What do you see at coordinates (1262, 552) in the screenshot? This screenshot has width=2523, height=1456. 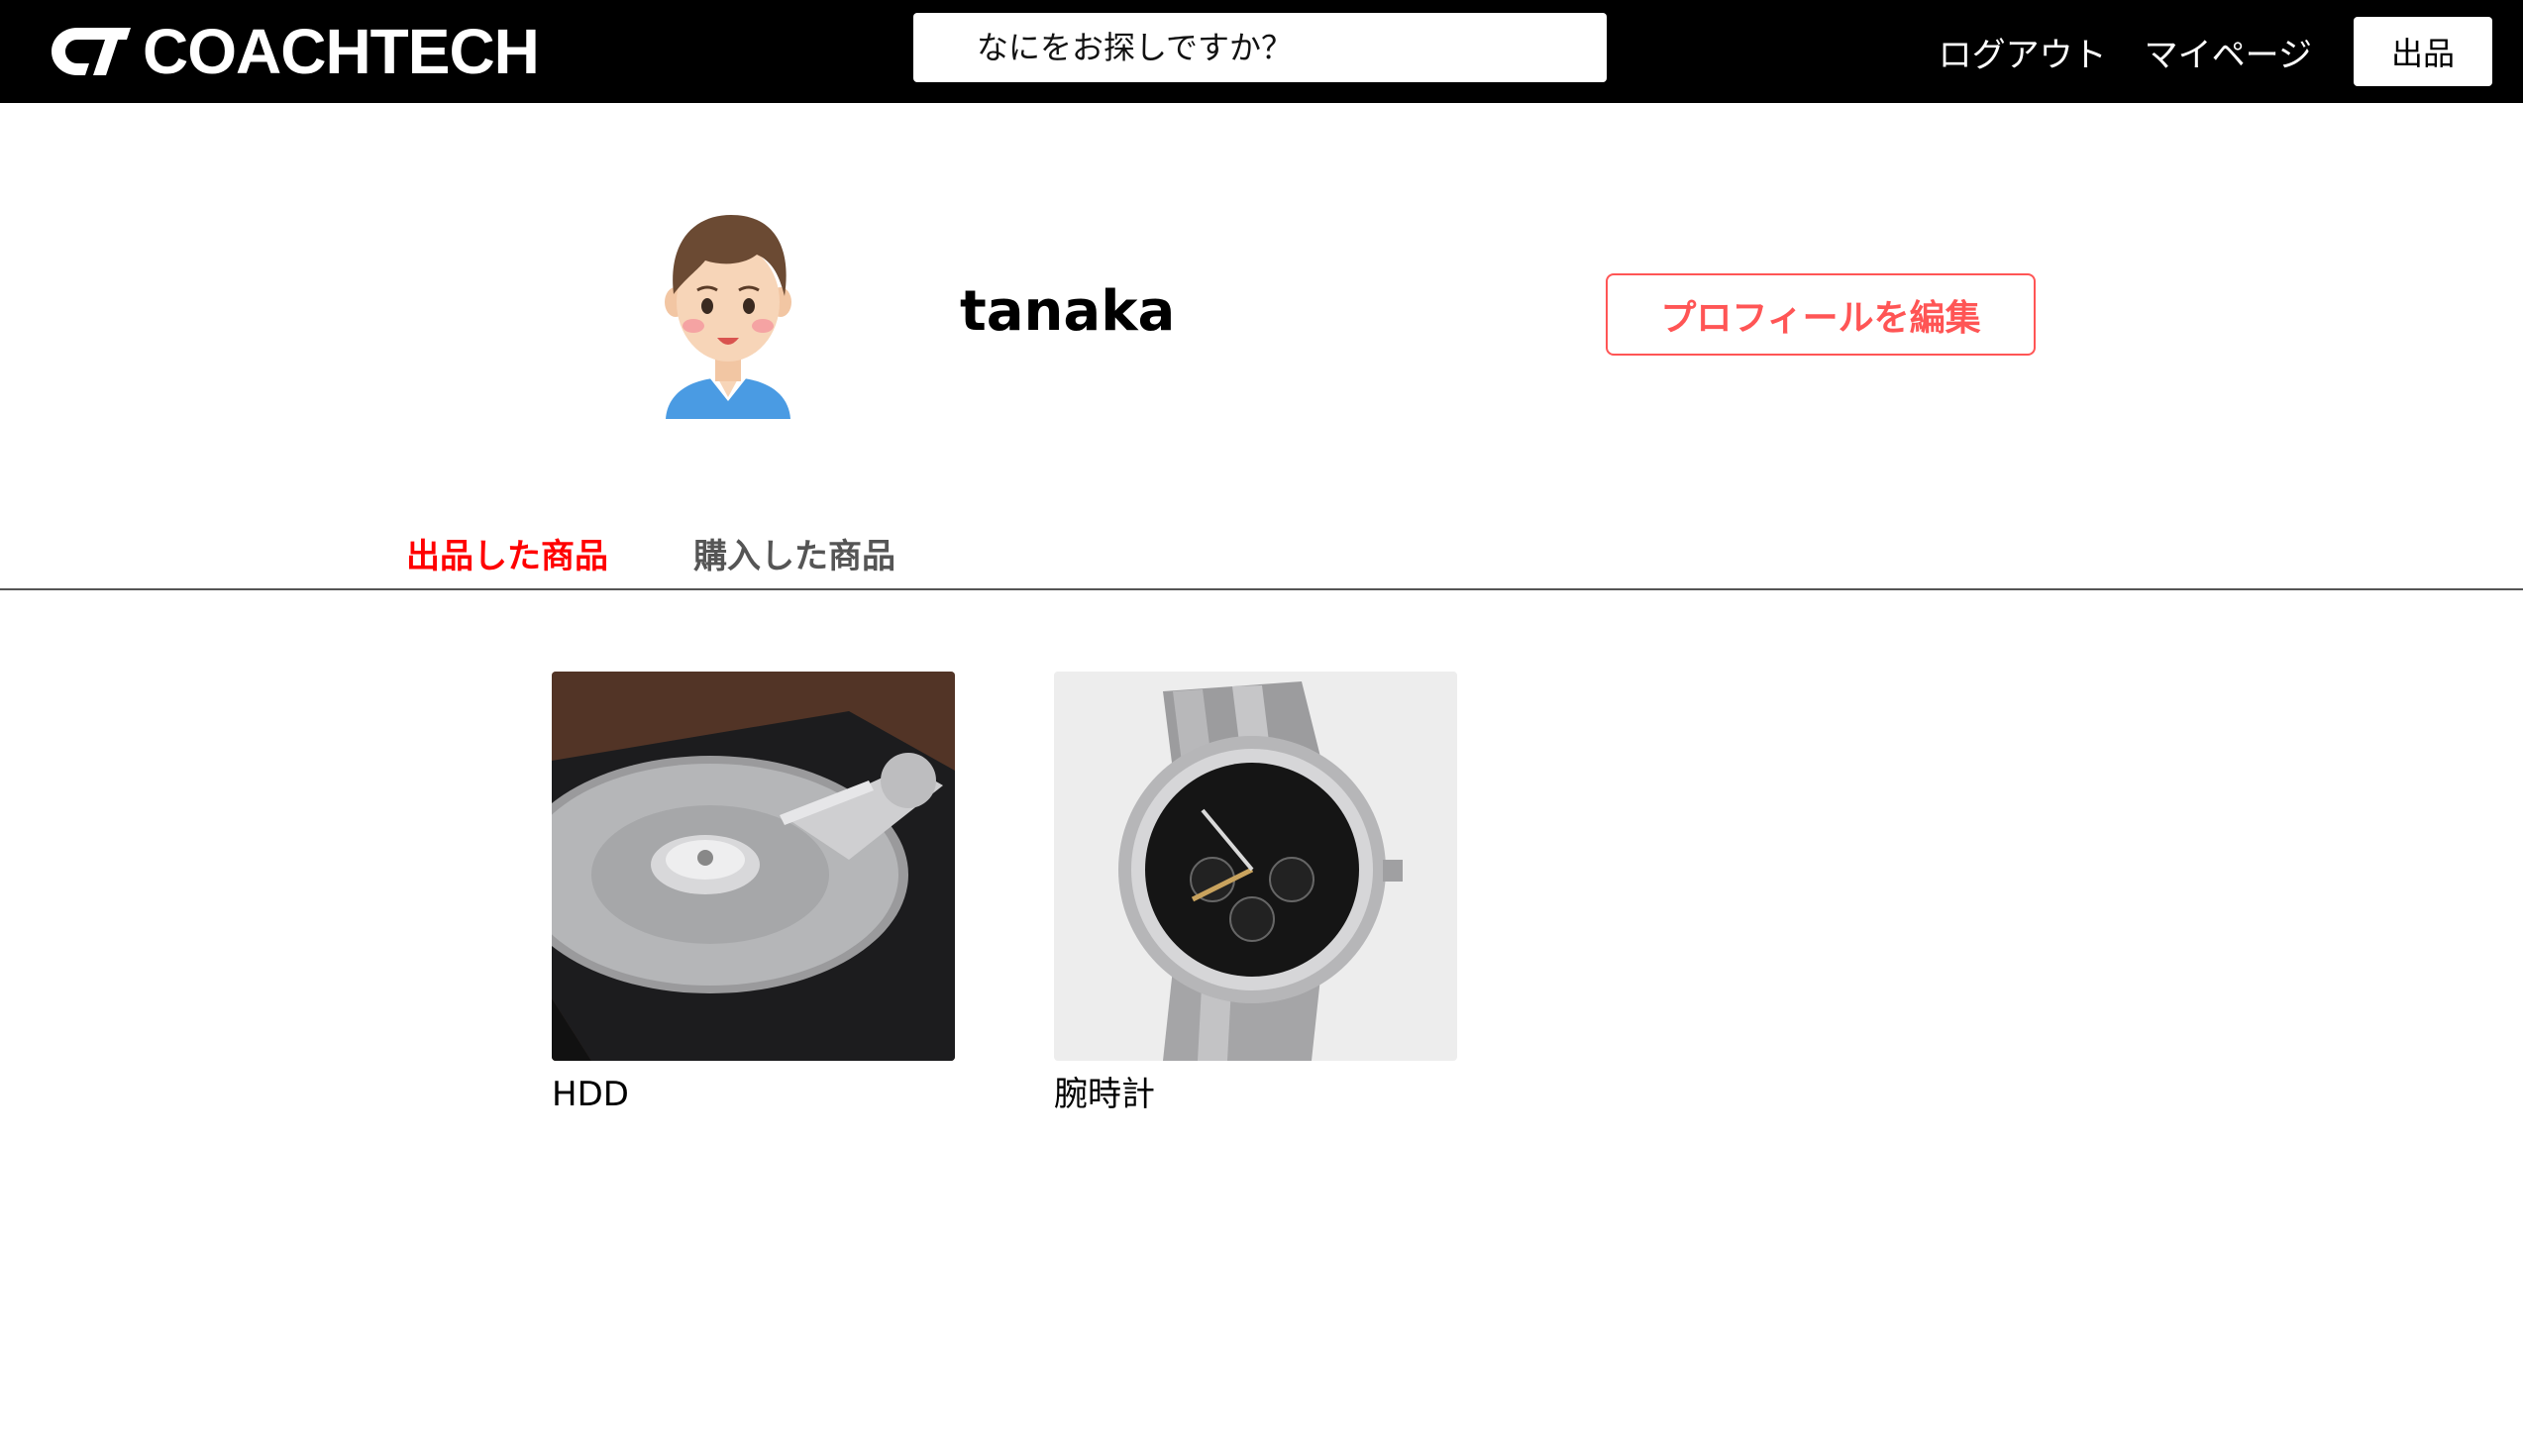 I see `product-tabs: 出品した商品 購入した商品` at bounding box center [1262, 552].